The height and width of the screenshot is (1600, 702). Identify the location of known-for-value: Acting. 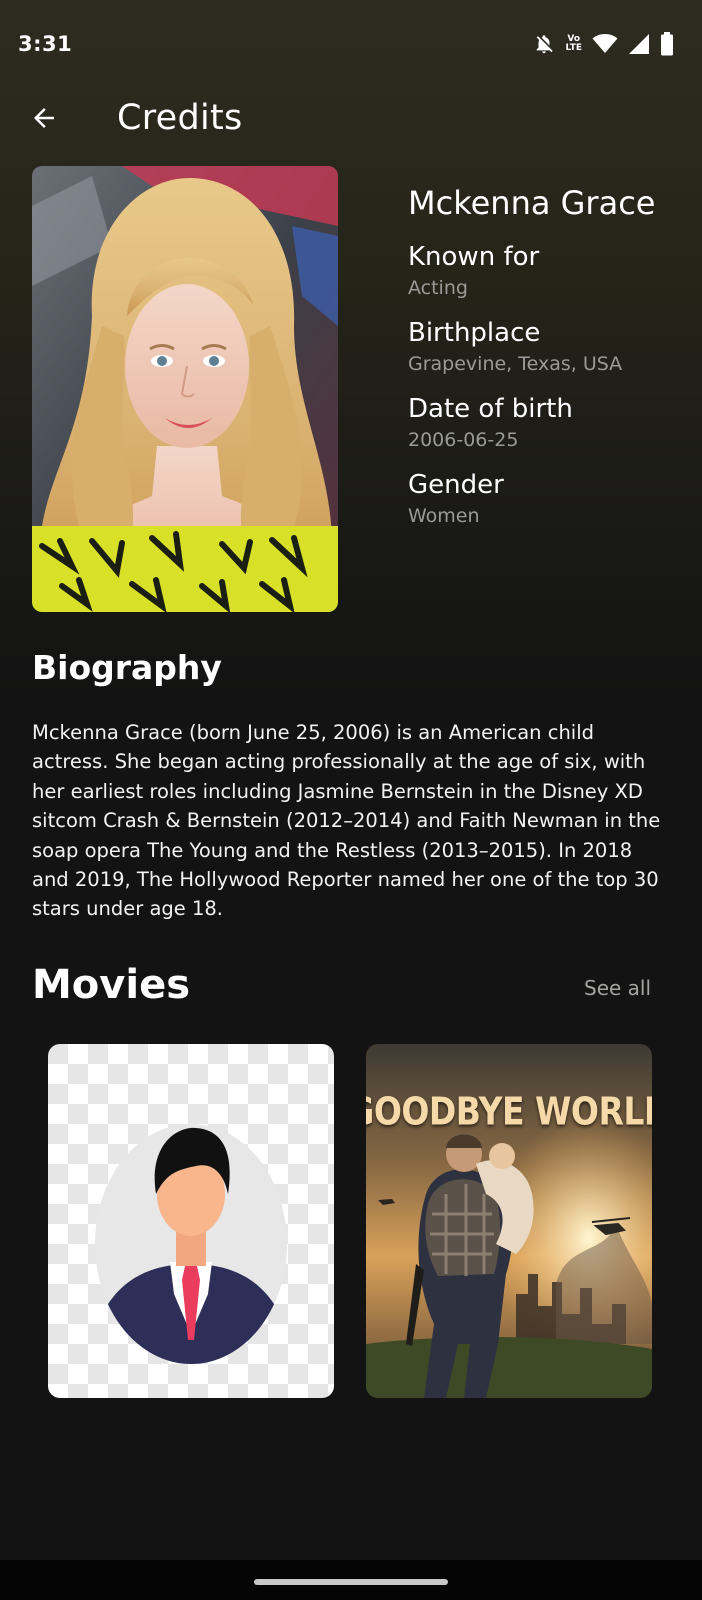
(438, 288).